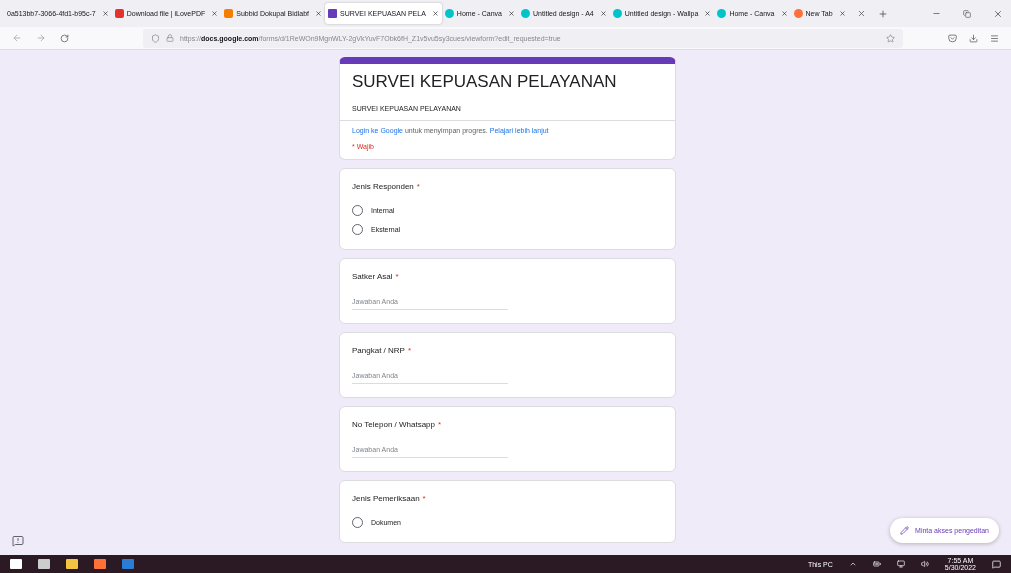 Image resolution: width=1011 pixels, height=573 pixels. I want to click on reload-icon, so click(64, 38).